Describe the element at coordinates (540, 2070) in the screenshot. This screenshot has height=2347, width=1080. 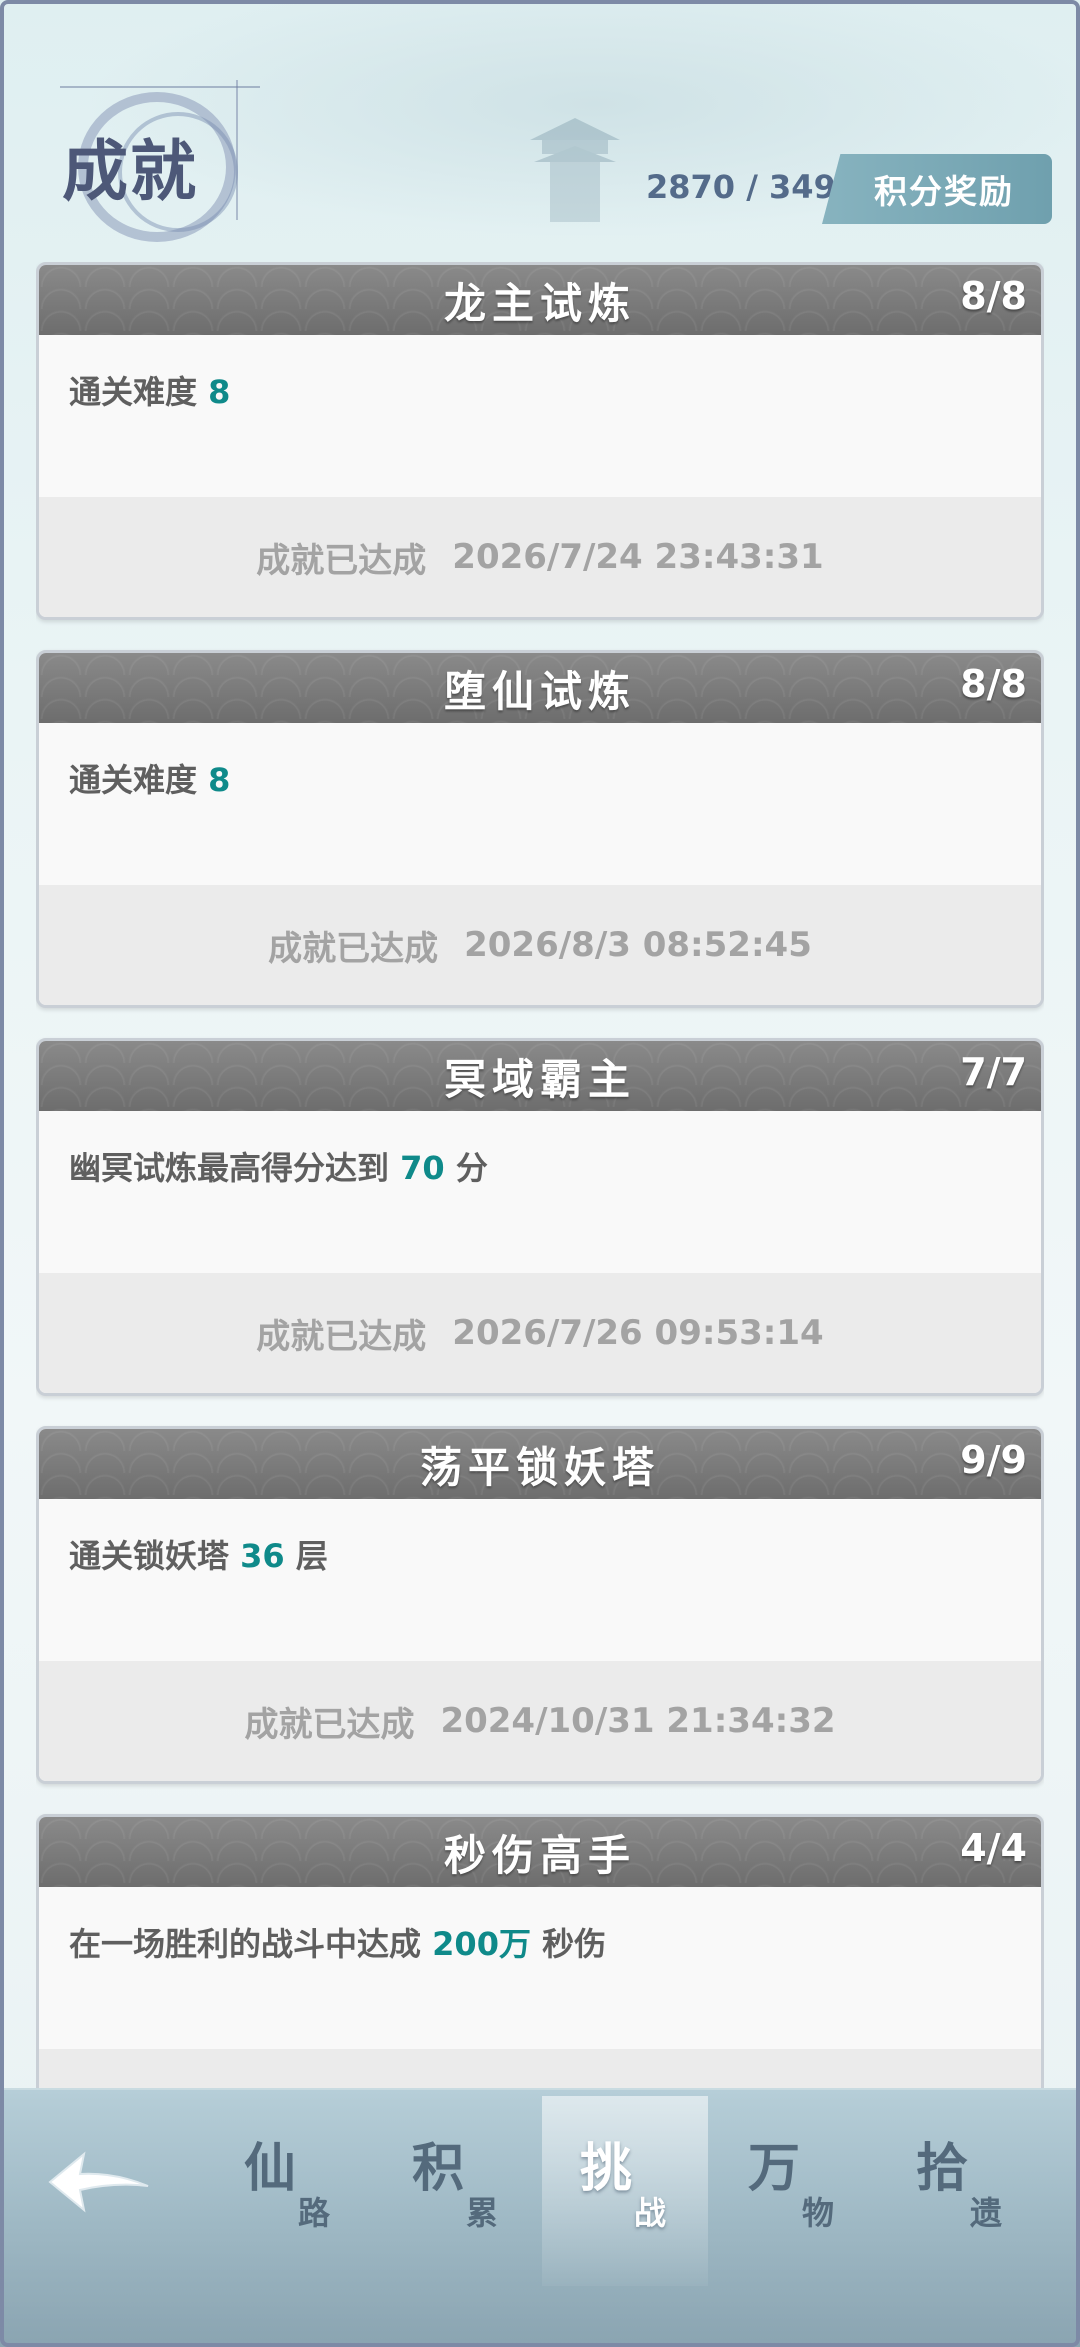
I see `achievement-status-bar` at that location.